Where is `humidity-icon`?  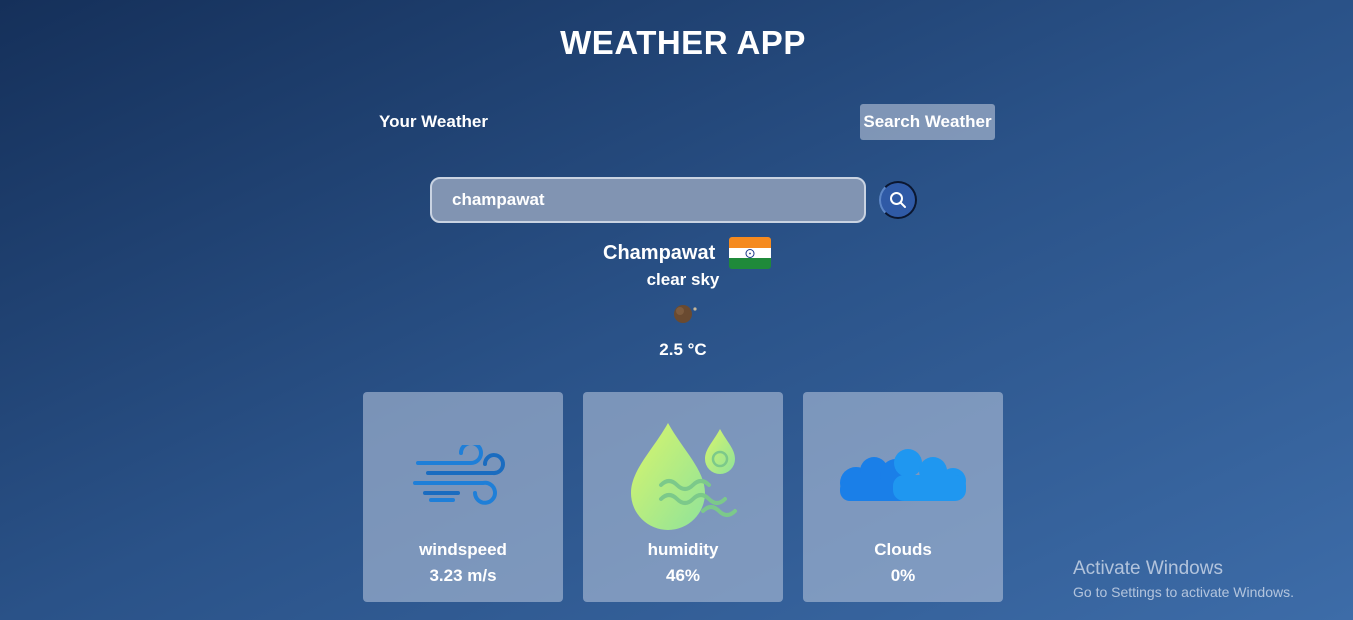
humidity-icon is located at coordinates (683, 475).